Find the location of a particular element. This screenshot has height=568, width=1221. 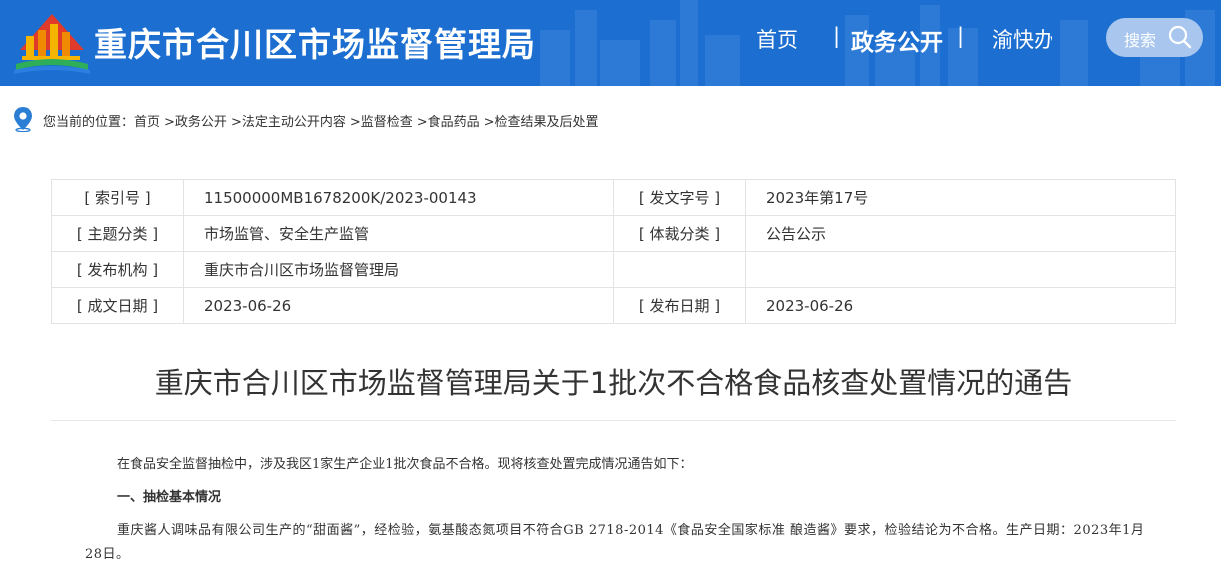

table-row: [ 成文日期 ] 2023-06-26 [ 发布日期 ] 2023-06-26 is located at coordinates (613, 305).